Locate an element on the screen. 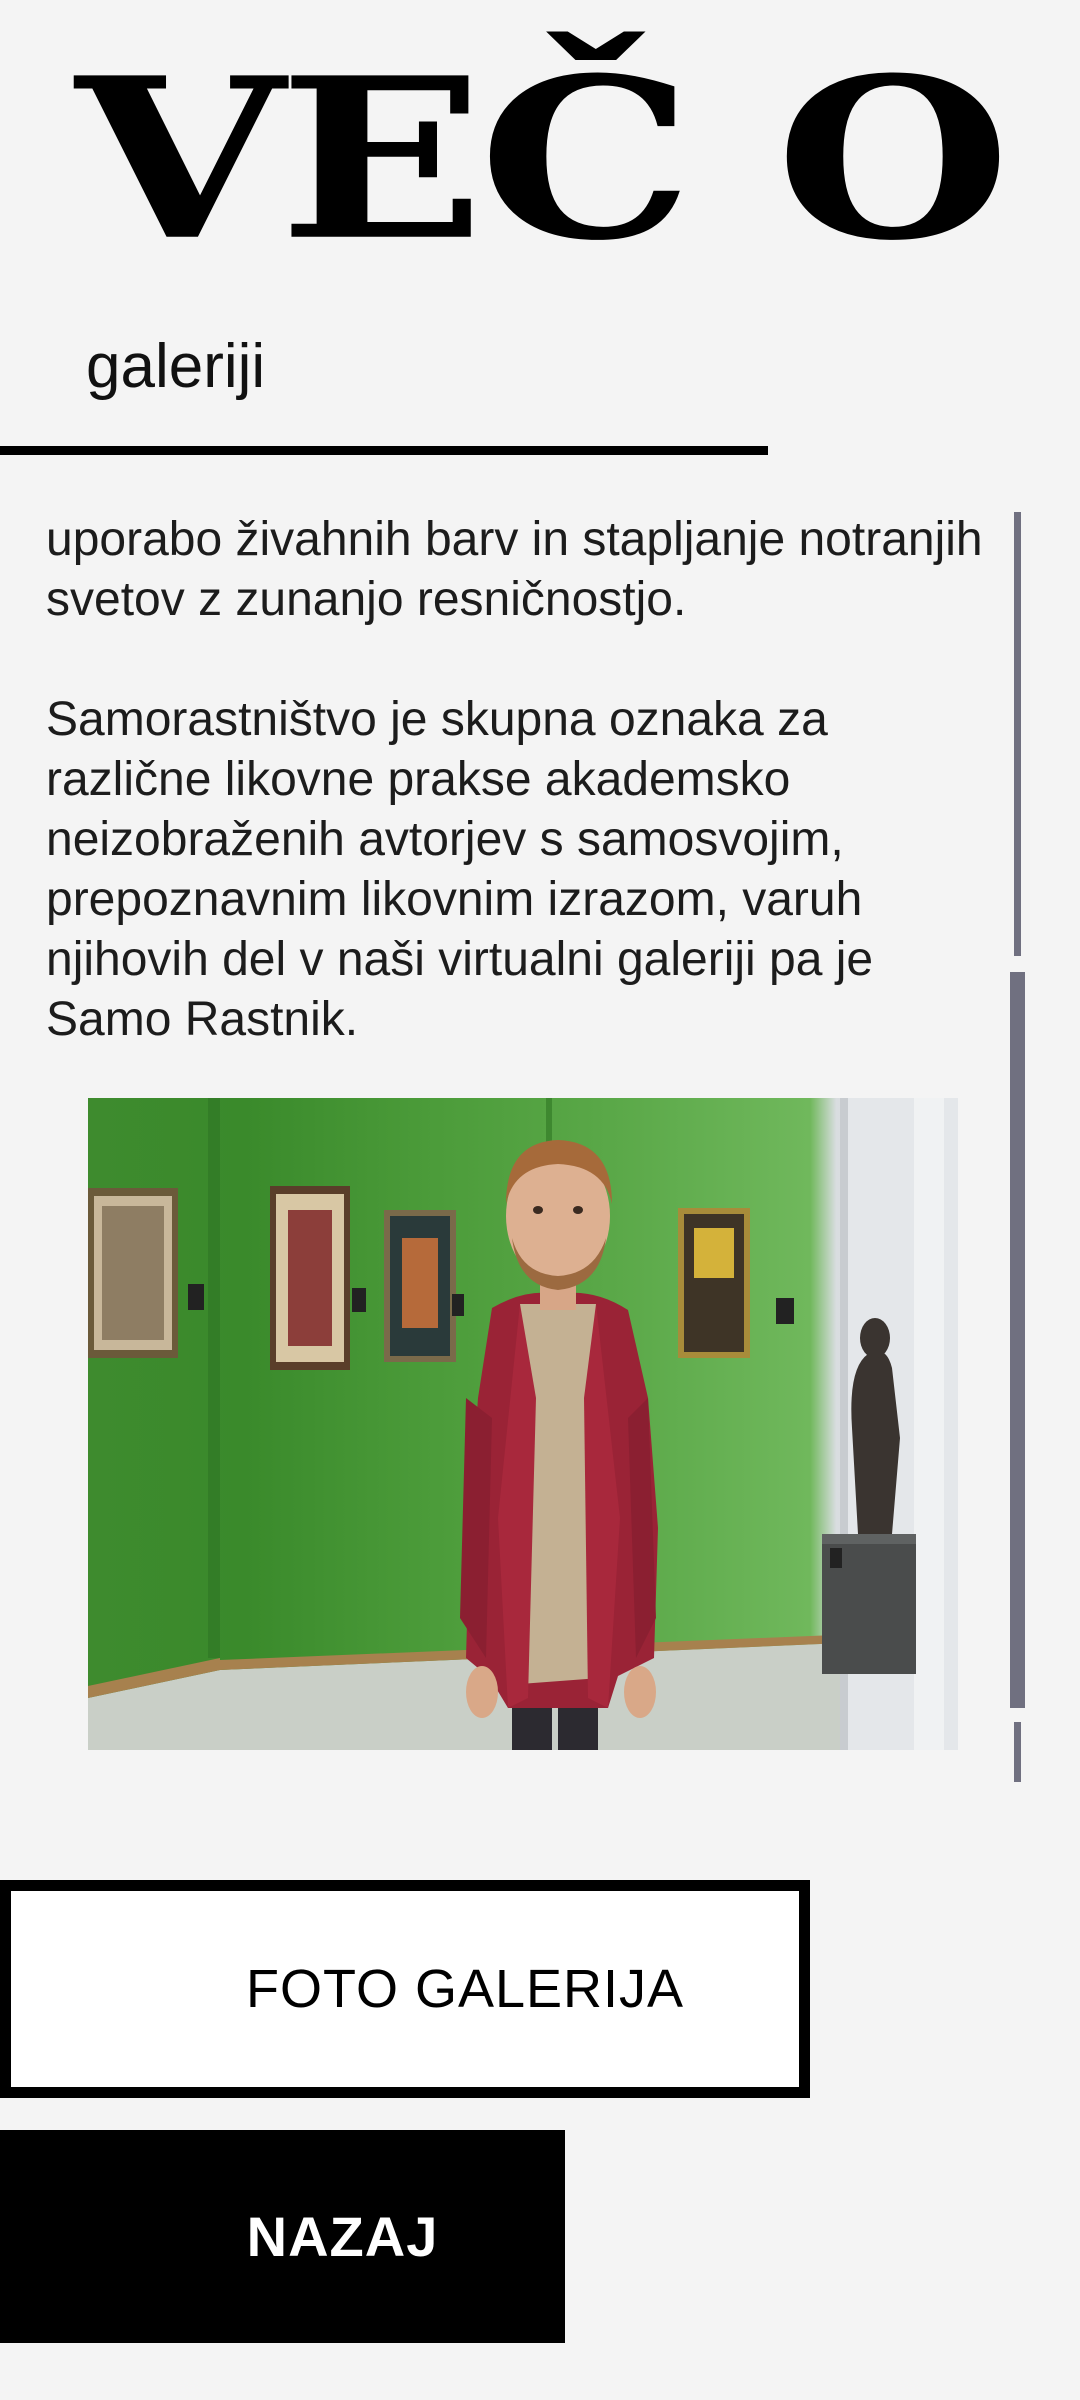 The width and height of the screenshot is (1080, 2400). page-title: VEČ O is located at coordinates (542, 159).